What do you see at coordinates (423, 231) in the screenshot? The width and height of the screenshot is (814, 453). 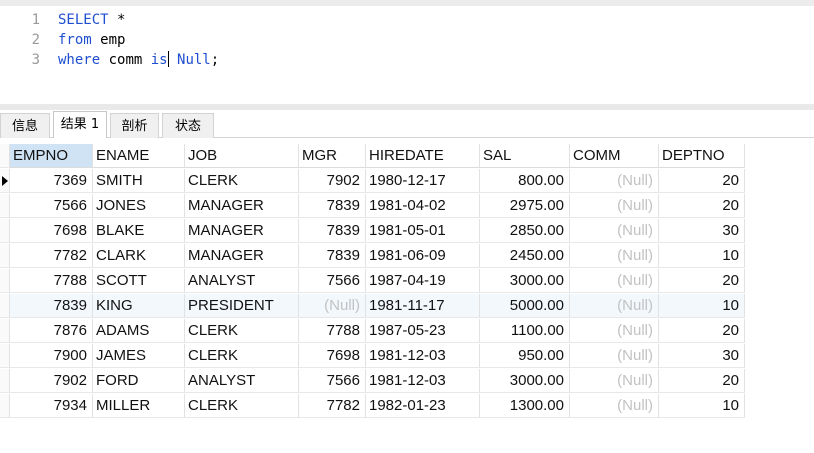 I see `cell-hiredate: 1981-05-01` at bounding box center [423, 231].